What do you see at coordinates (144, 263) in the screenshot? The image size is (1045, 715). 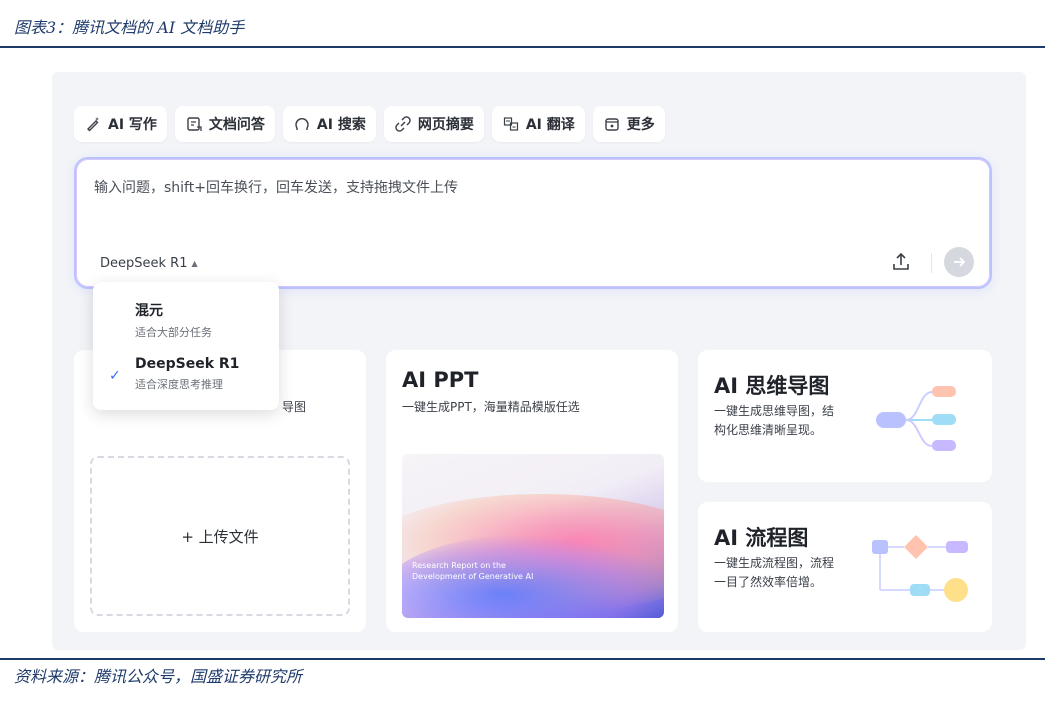 I see `model-select-value: DeepSeek R1` at bounding box center [144, 263].